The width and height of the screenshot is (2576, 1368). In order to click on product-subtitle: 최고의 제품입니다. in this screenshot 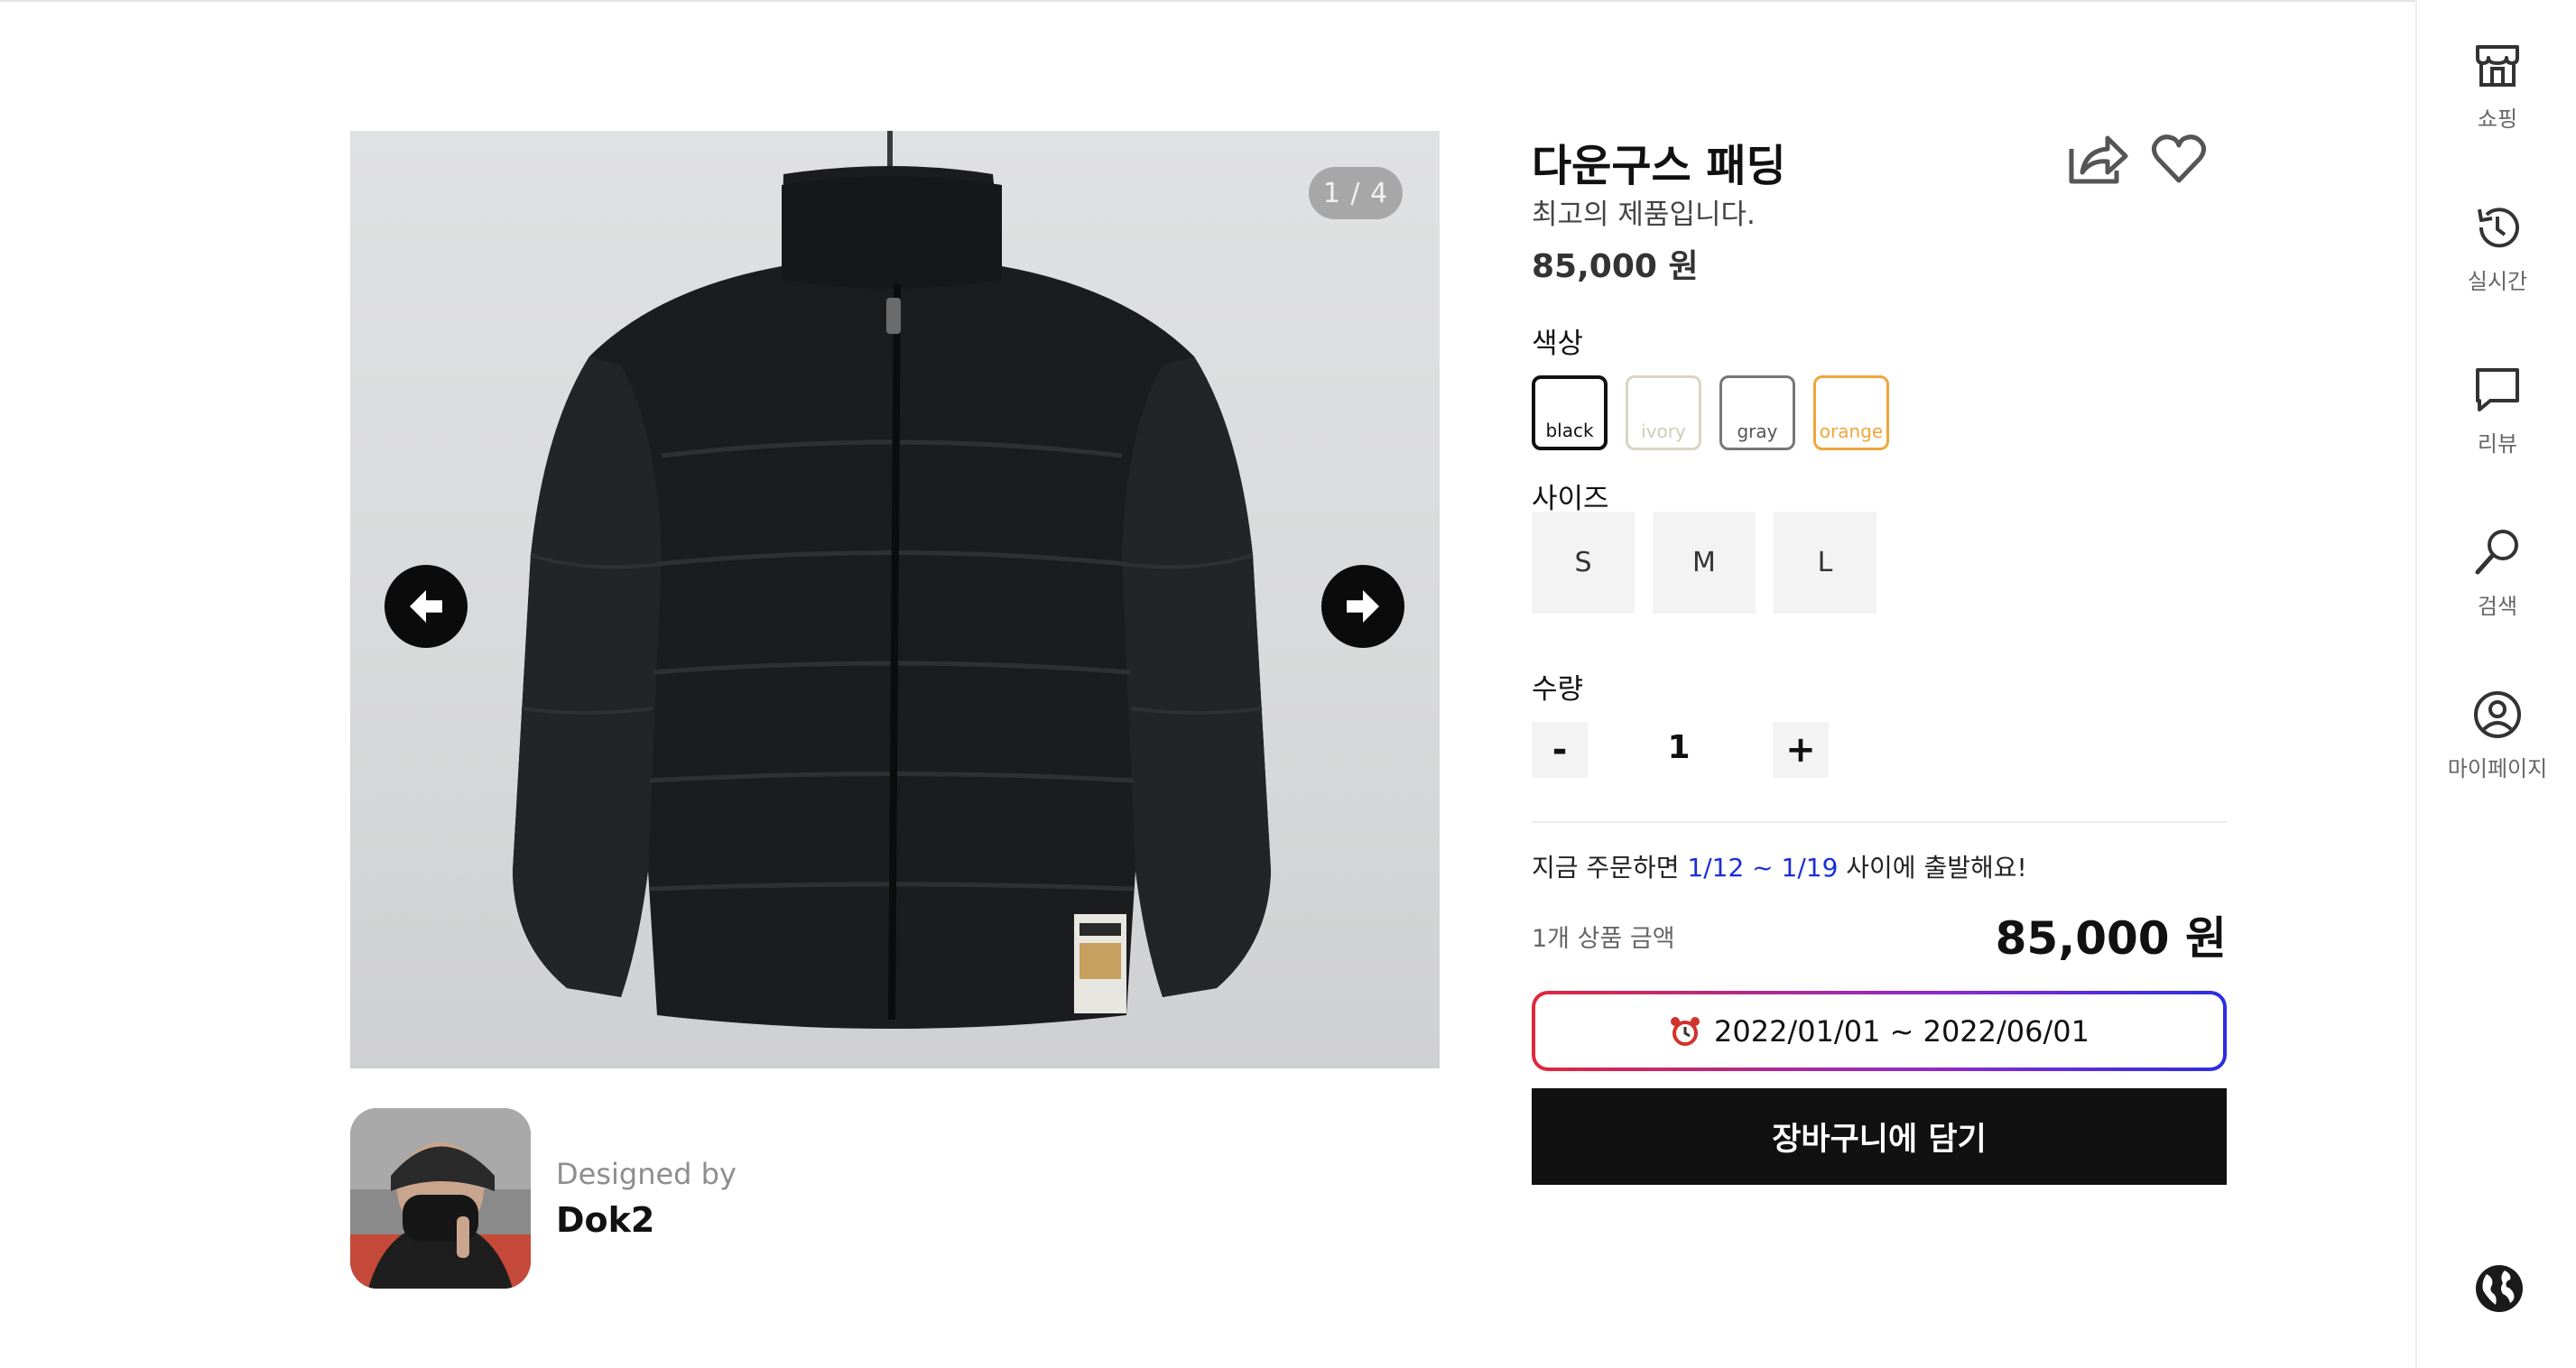, I will do `click(1644, 215)`.